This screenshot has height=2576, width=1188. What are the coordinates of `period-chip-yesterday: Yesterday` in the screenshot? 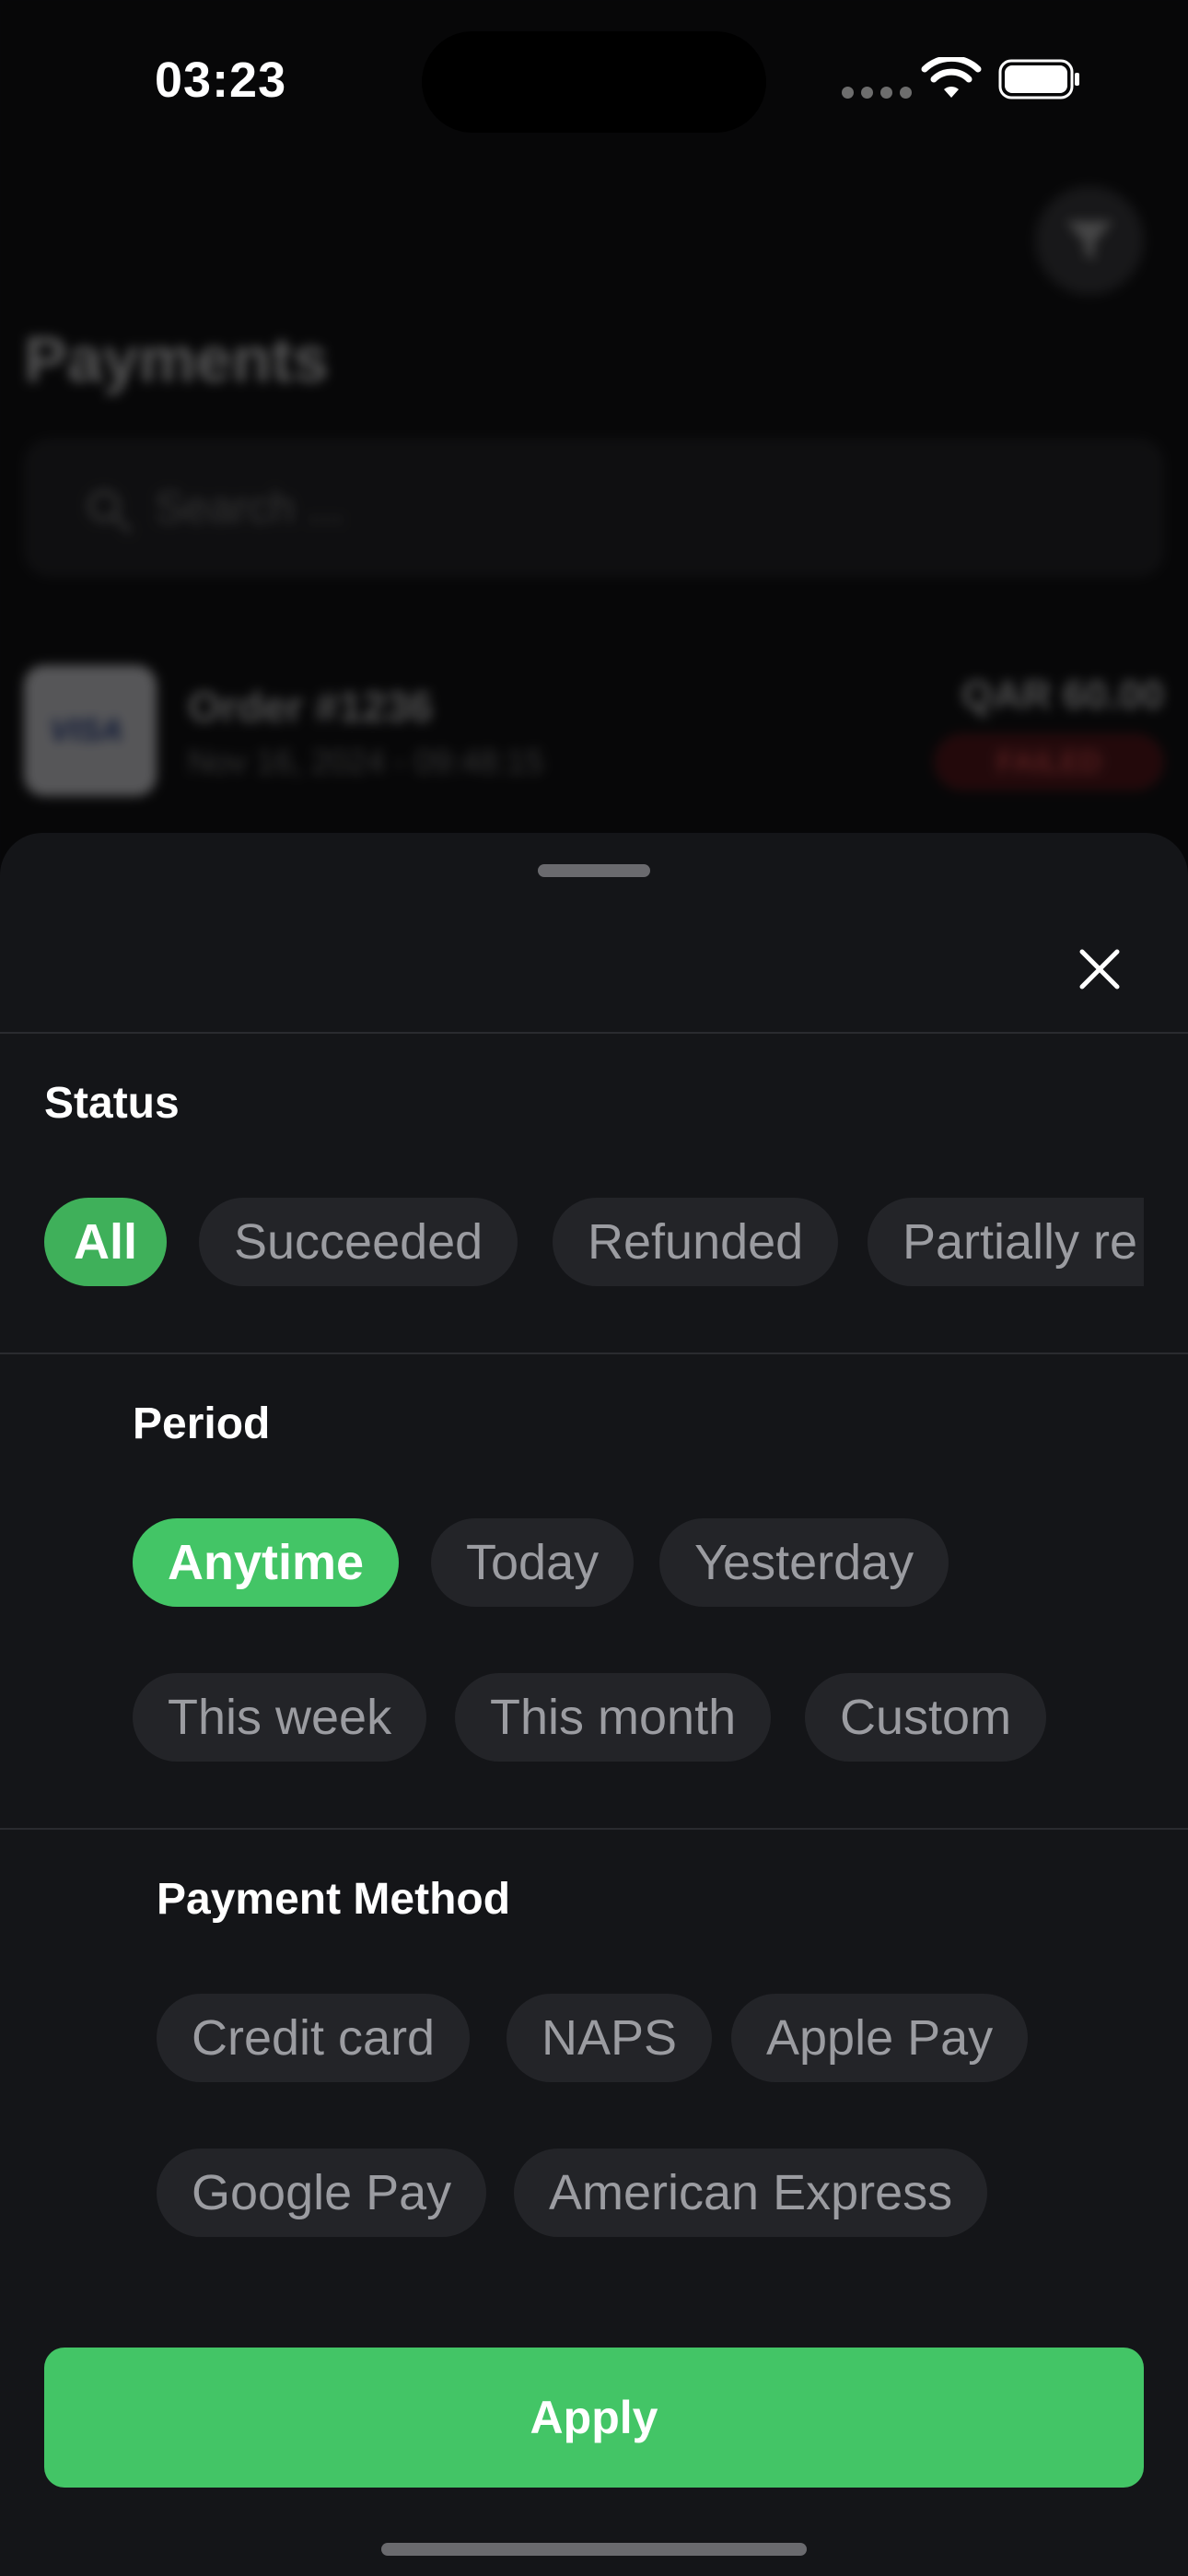 It's located at (804, 1562).